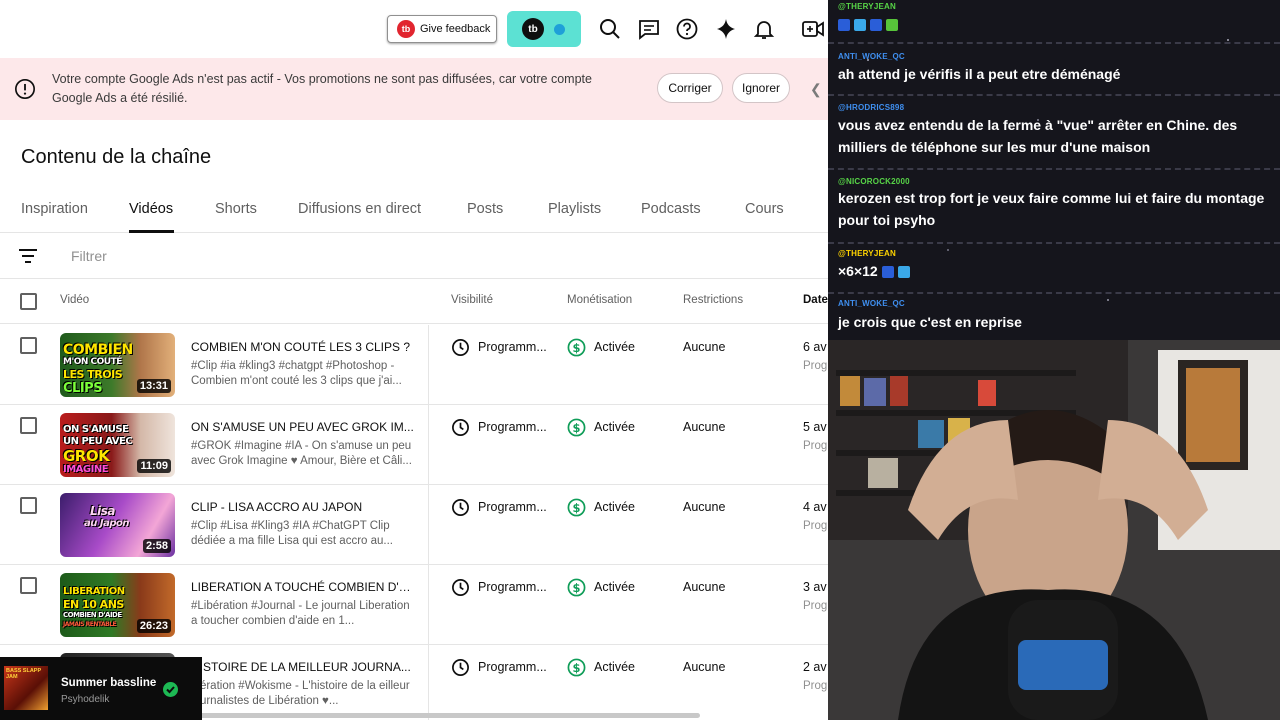 The width and height of the screenshot is (1280, 720). Describe the element at coordinates (599, 300) in the screenshot. I see `header-monetization: Monétisation` at that location.